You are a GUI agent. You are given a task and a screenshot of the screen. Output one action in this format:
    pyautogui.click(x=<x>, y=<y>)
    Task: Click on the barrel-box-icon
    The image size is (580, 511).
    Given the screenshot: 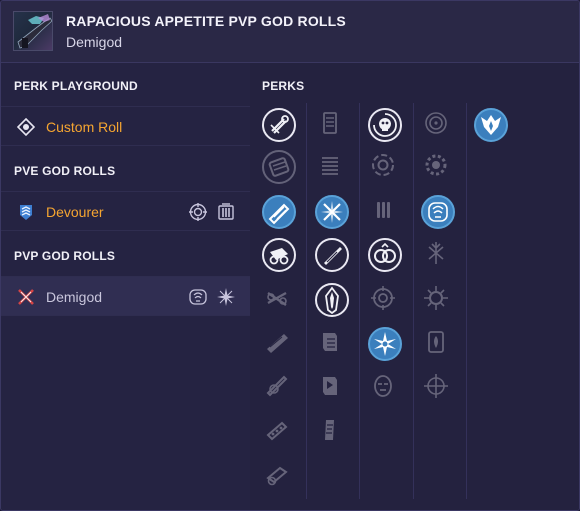 What is the action you would take?
    pyautogui.click(x=279, y=167)
    